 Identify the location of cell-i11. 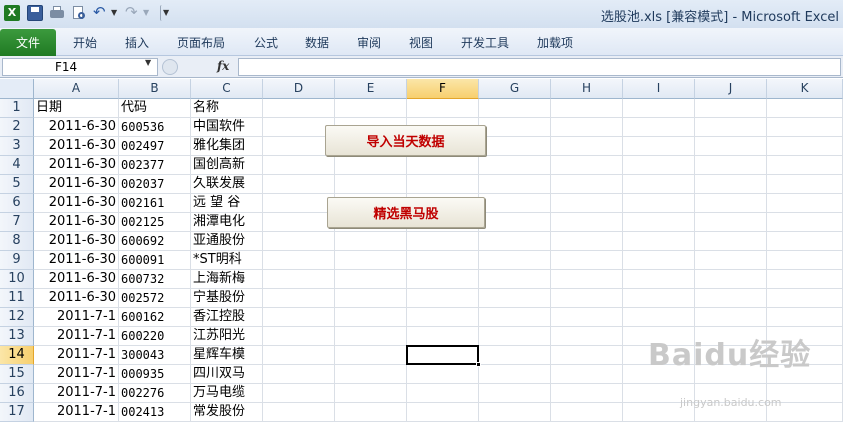
(659, 298).